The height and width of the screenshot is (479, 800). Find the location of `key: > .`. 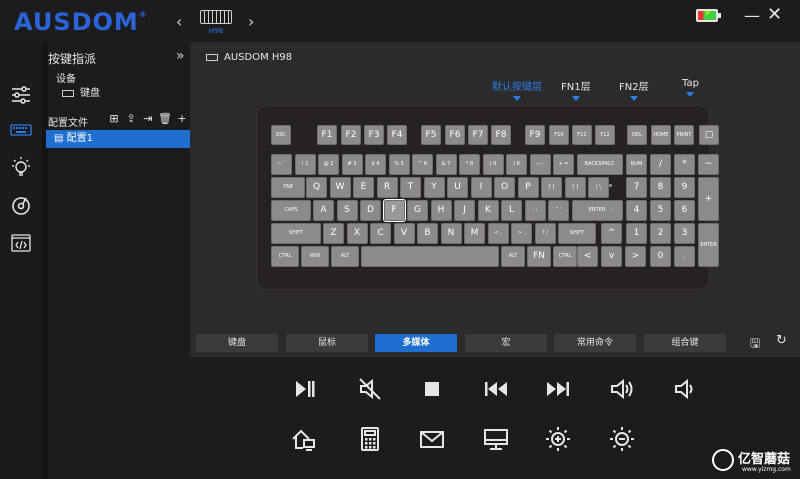

key: > . is located at coordinates (521, 233).